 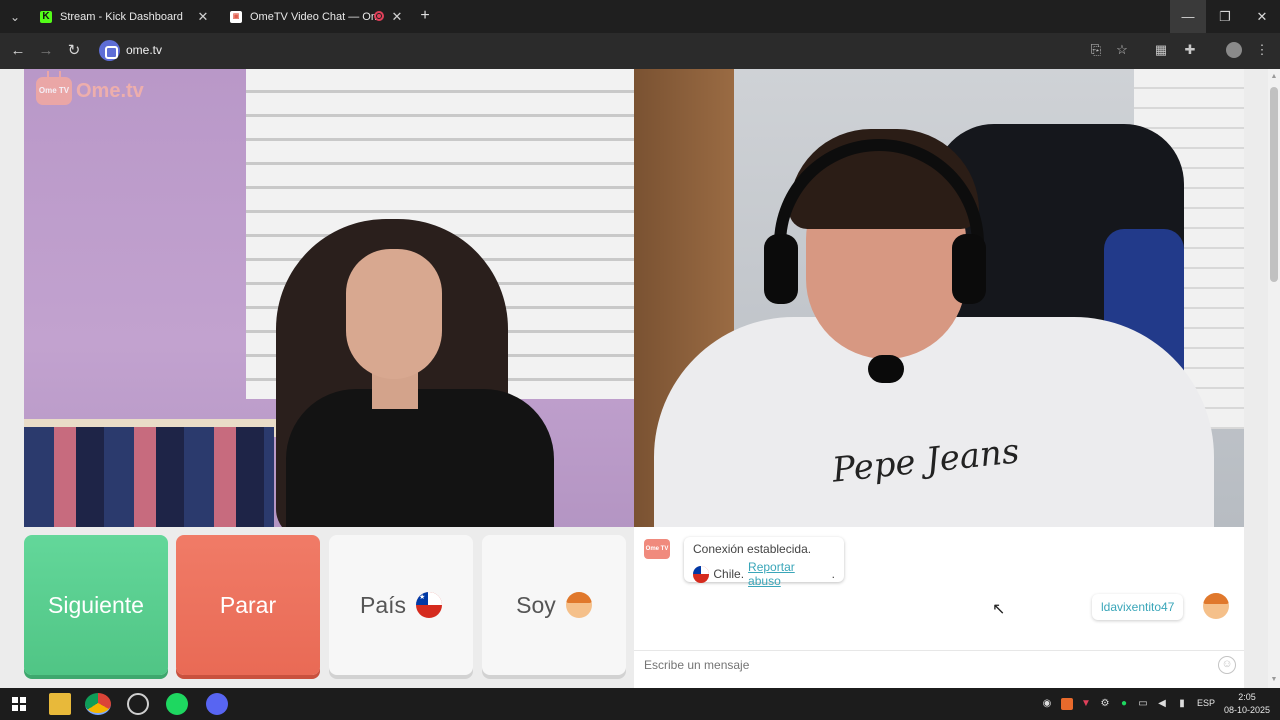 What do you see at coordinates (924, 665) in the screenshot?
I see `message-input` at bounding box center [924, 665].